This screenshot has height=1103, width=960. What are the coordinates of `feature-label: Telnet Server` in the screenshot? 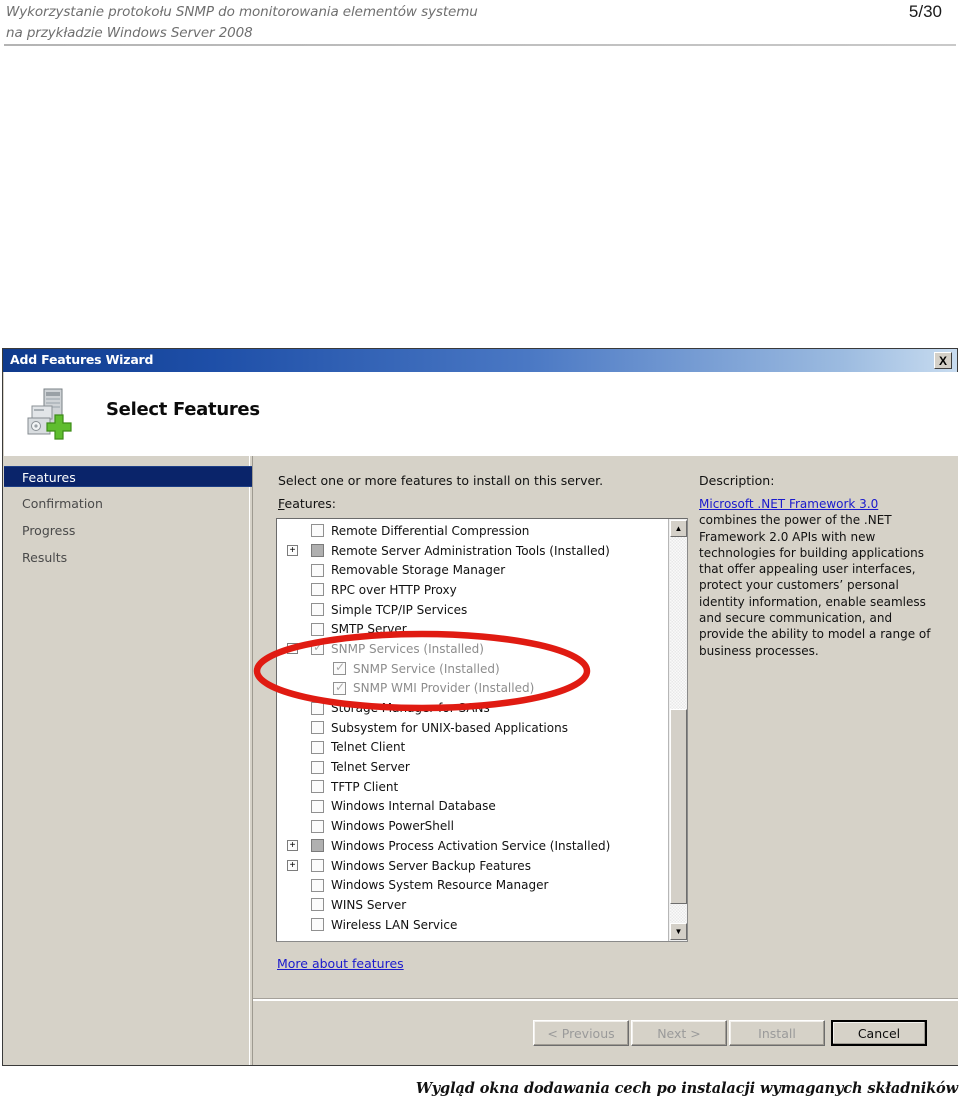 It's located at (370, 767).